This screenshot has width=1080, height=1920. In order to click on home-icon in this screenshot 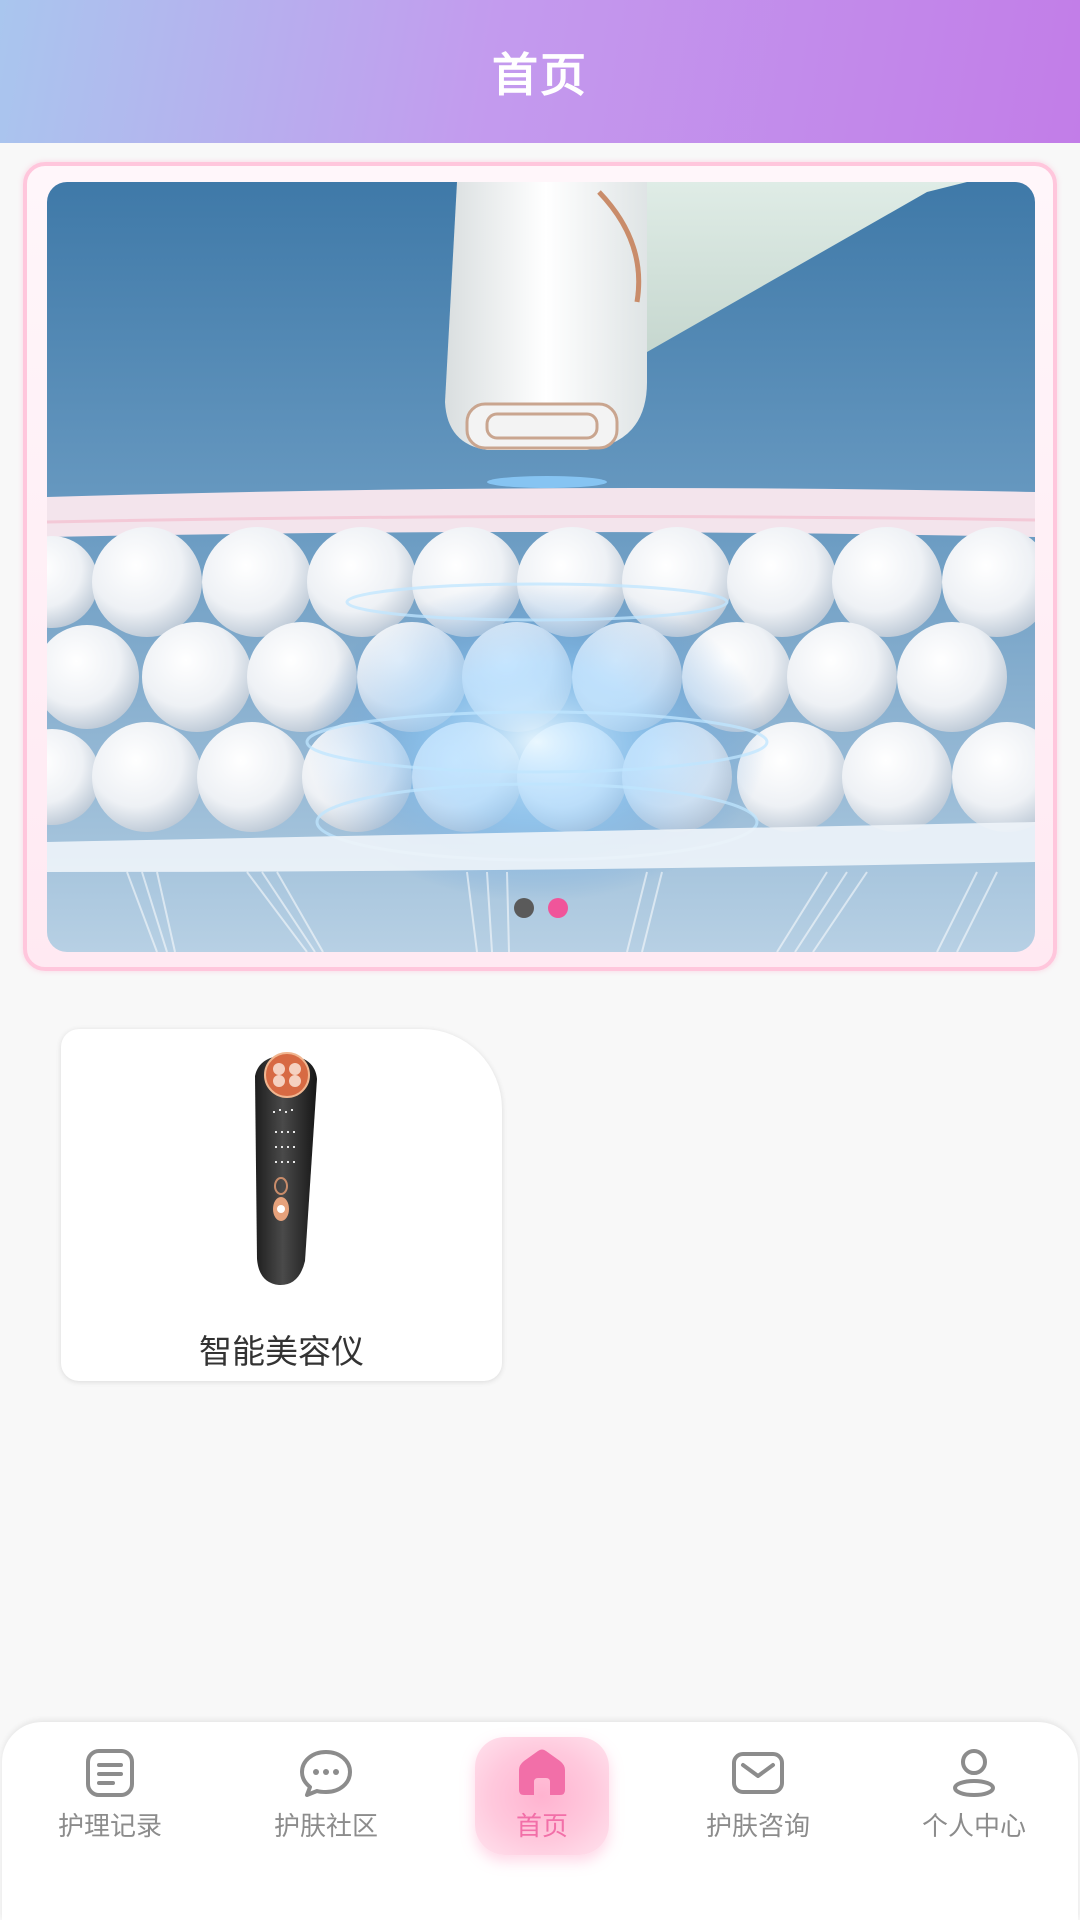, I will do `click(542, 1772)`.